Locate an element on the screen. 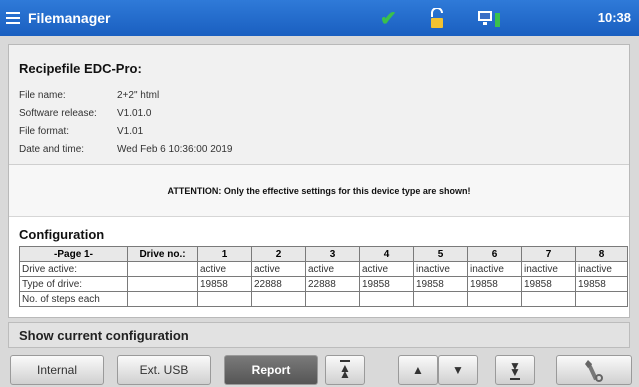 The height and width of the screenshot is (387, 639). column-header: 8 is located at coordinates (601, 254).